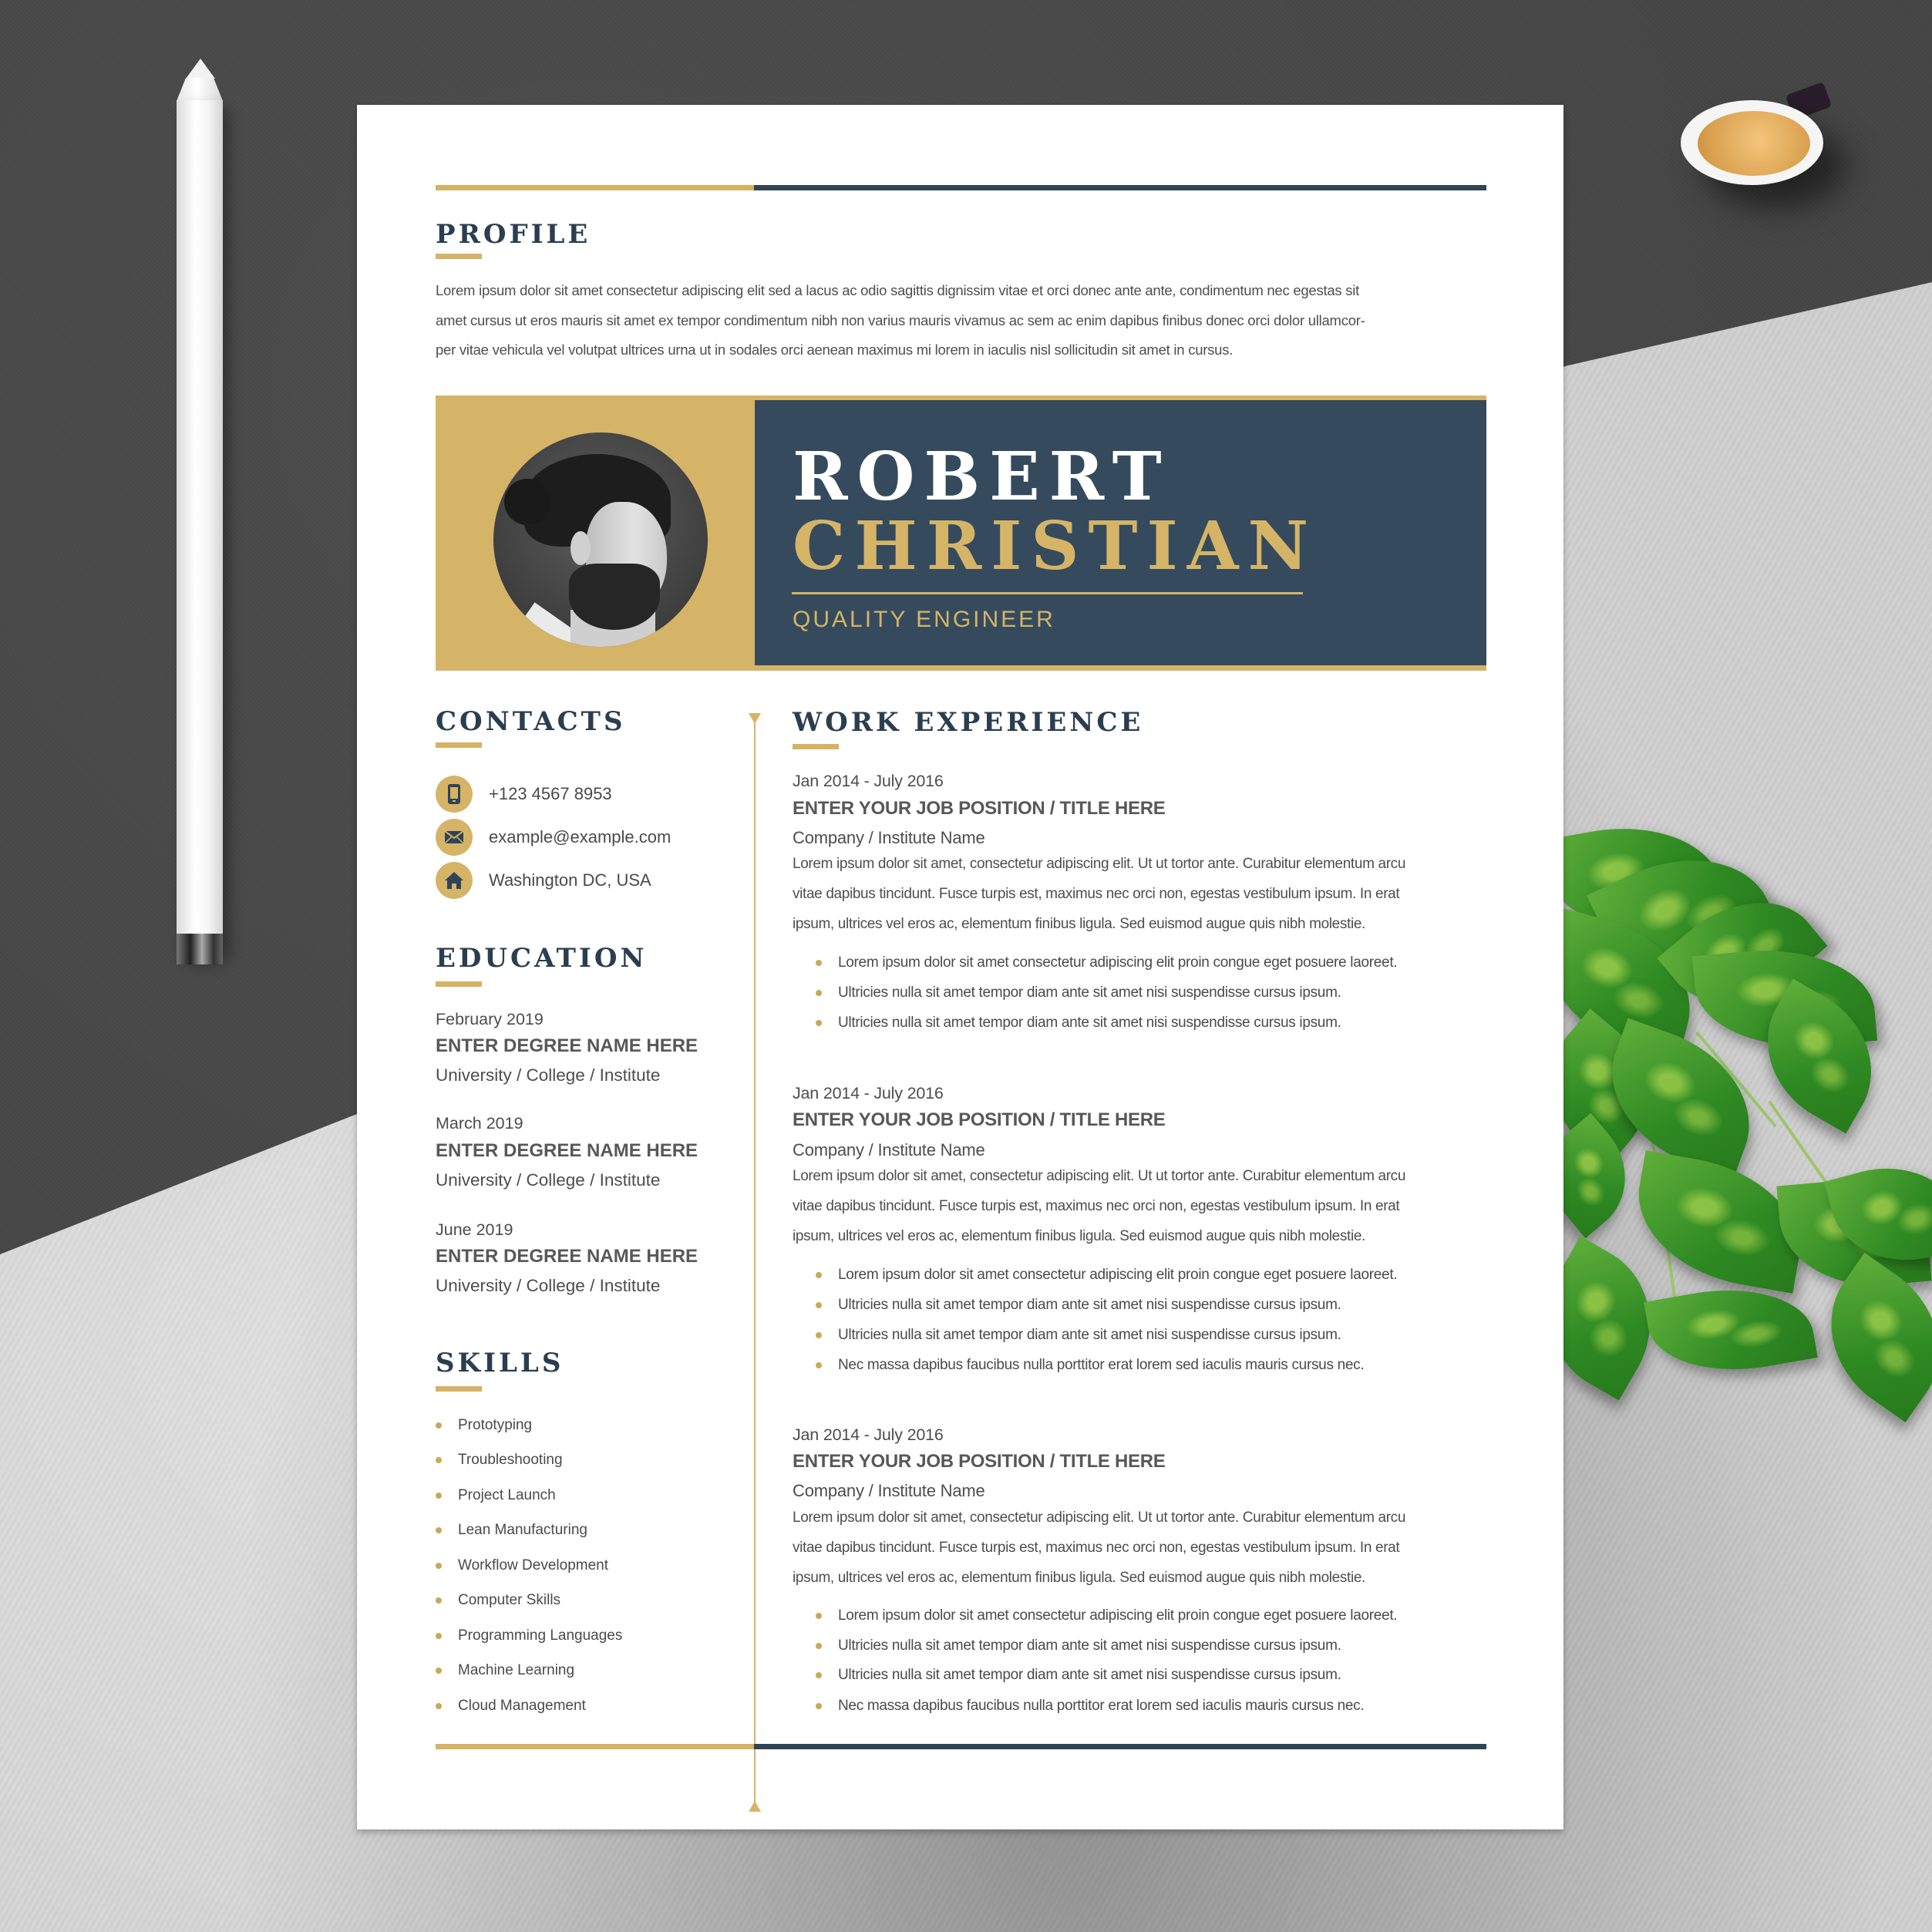 The width and height of the screenshot is (1932, 1932). What do you see at coordinates (580, 837) in the screenshot?
I see `email-address: example@example.com` at bounding box center [580, 837].